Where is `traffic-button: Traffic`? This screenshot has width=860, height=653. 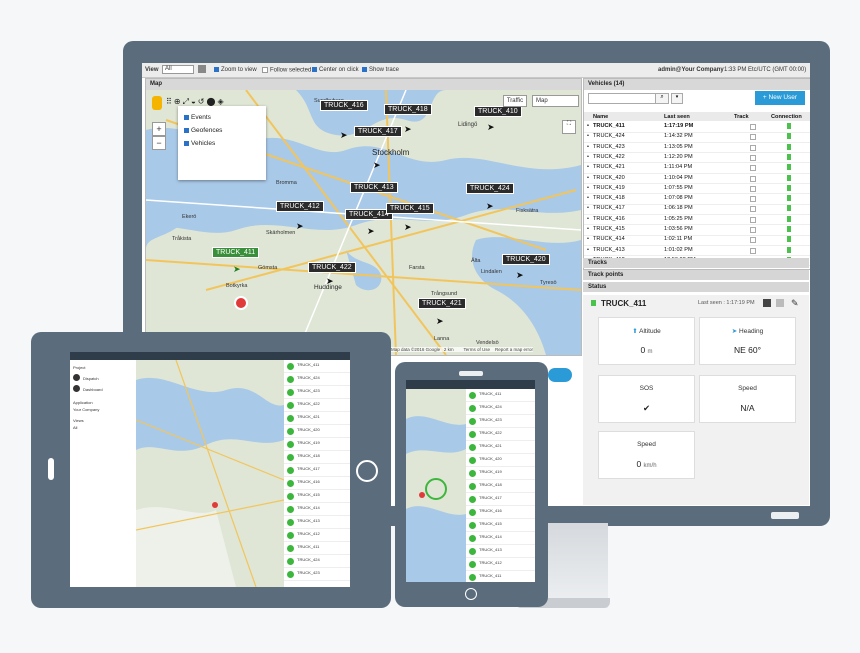
traffic-button: Traffic is located at coordinates (515, 101).